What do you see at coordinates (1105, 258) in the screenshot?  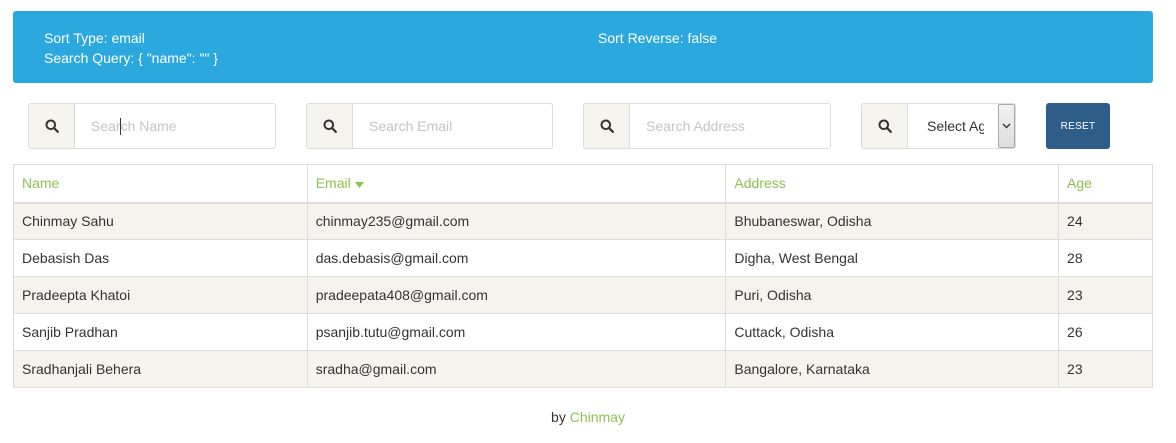 I see `age-cell: 28` at bounding box center [1105, 258].